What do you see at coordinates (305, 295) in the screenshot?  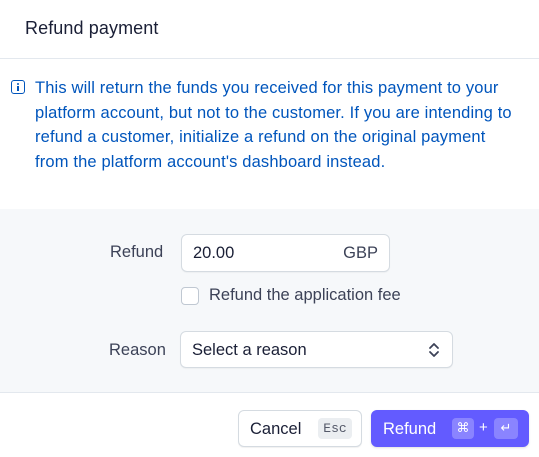 I see `application-fee-label: Refund the application fee` at bounding box center [305, 295].